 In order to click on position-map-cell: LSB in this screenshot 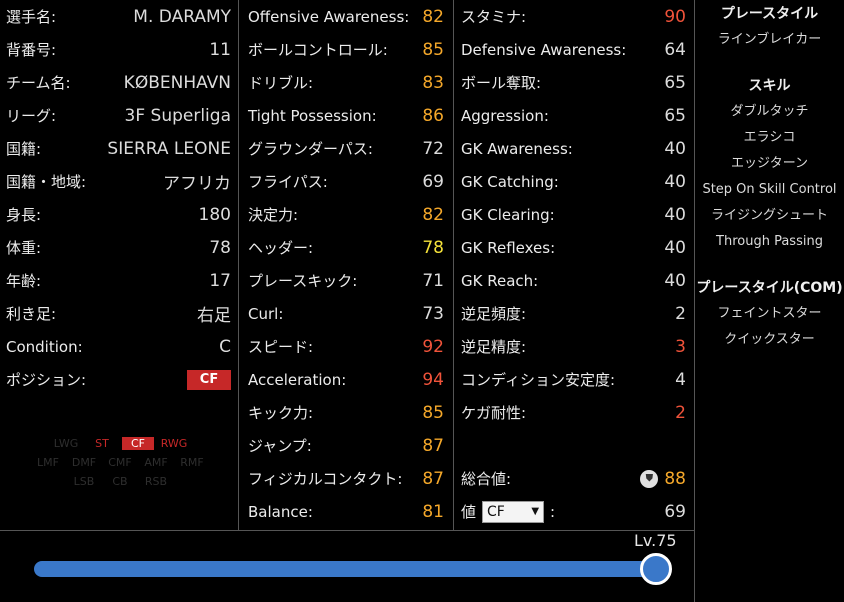, I will do `click(84, 481)`.